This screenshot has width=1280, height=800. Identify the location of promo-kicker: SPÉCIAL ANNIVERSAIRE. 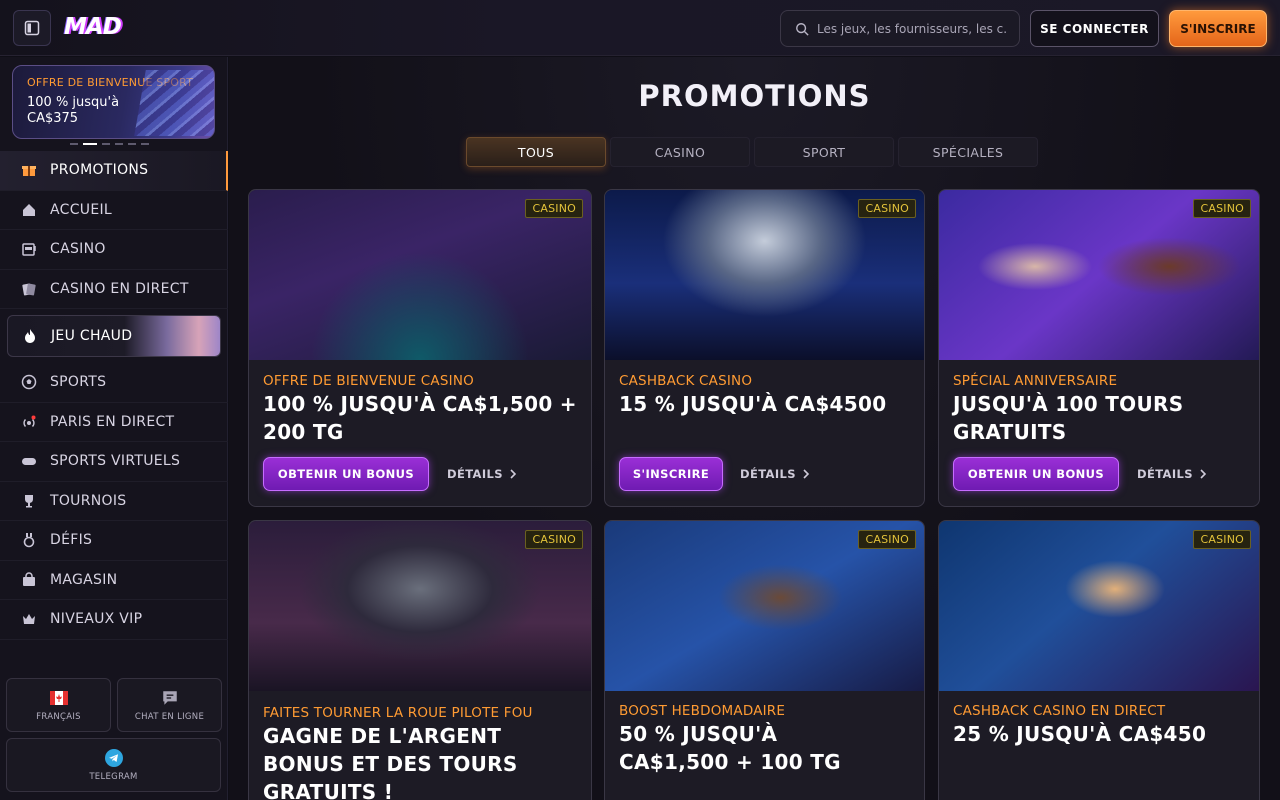
(1035, 381).